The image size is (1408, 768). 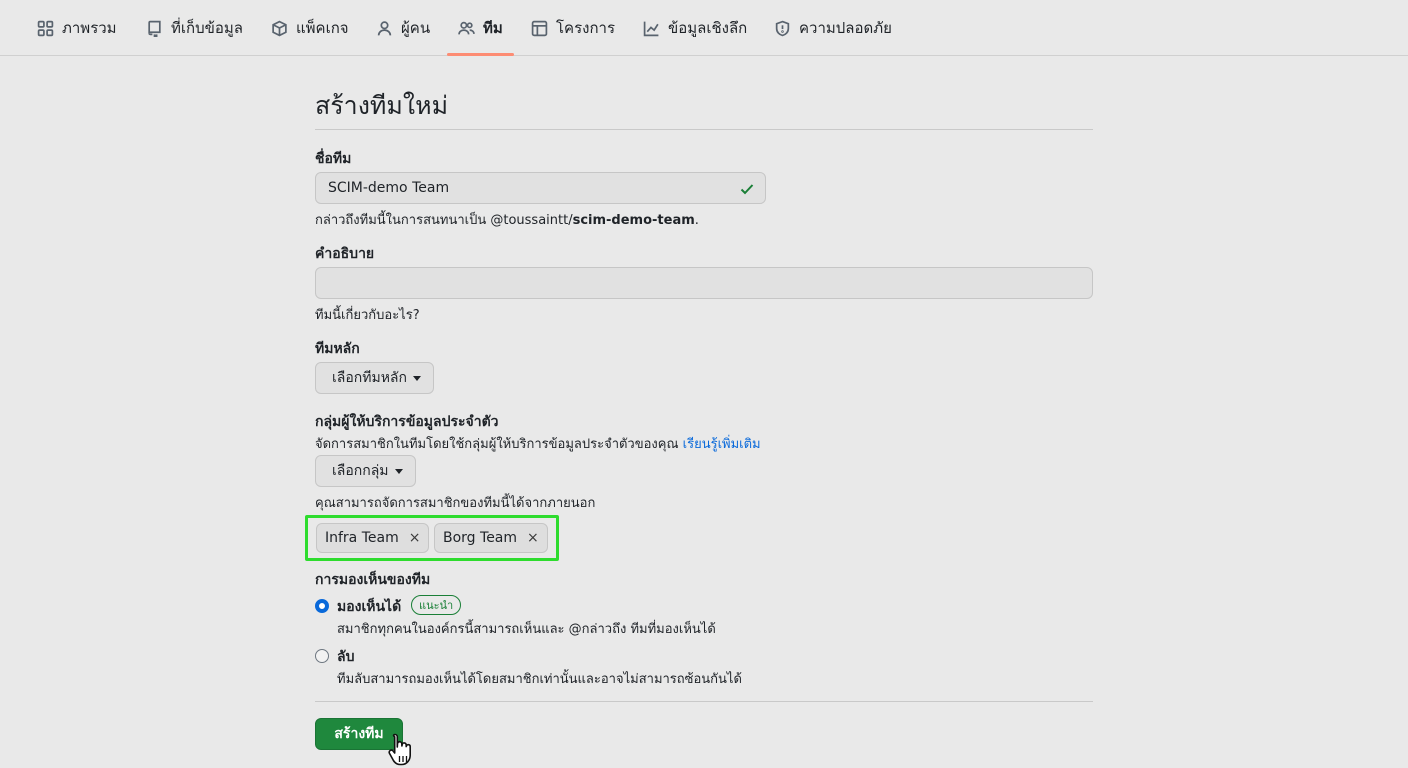 What do you see at coordinates (207, 28) in the screenshot?
I see `tab-repositories-label: ที่เก็บข้อมูล` at bounding box center [207, 28].